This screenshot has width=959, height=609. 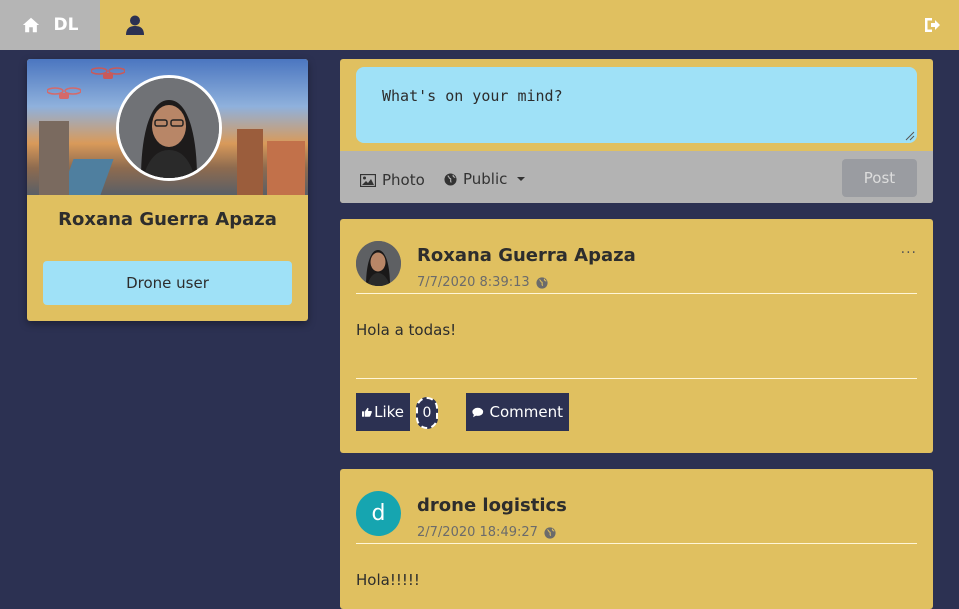 What do you see at coordinates (368, 180) in the screenshot?
I see `image-icon` at bounding box center [368, 180].